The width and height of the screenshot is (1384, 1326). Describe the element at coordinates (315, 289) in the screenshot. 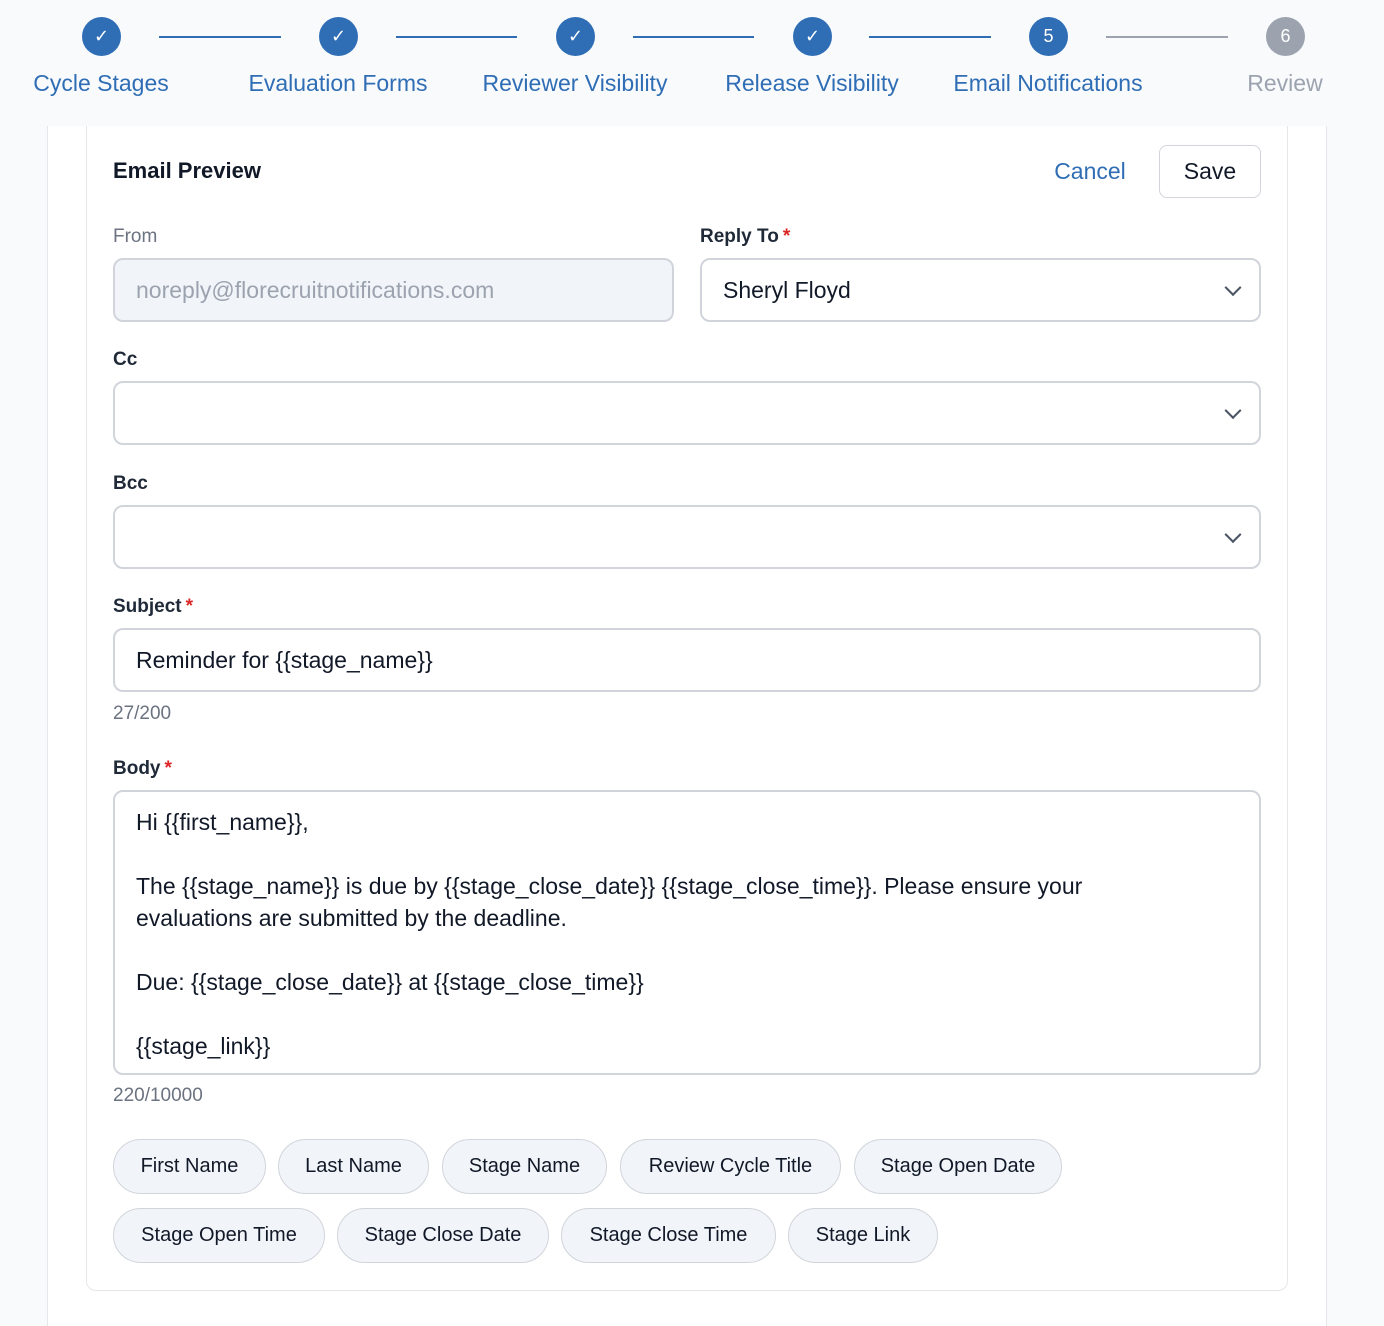

I see `from-value: noreply@florecruitnotifications.com` at that location.